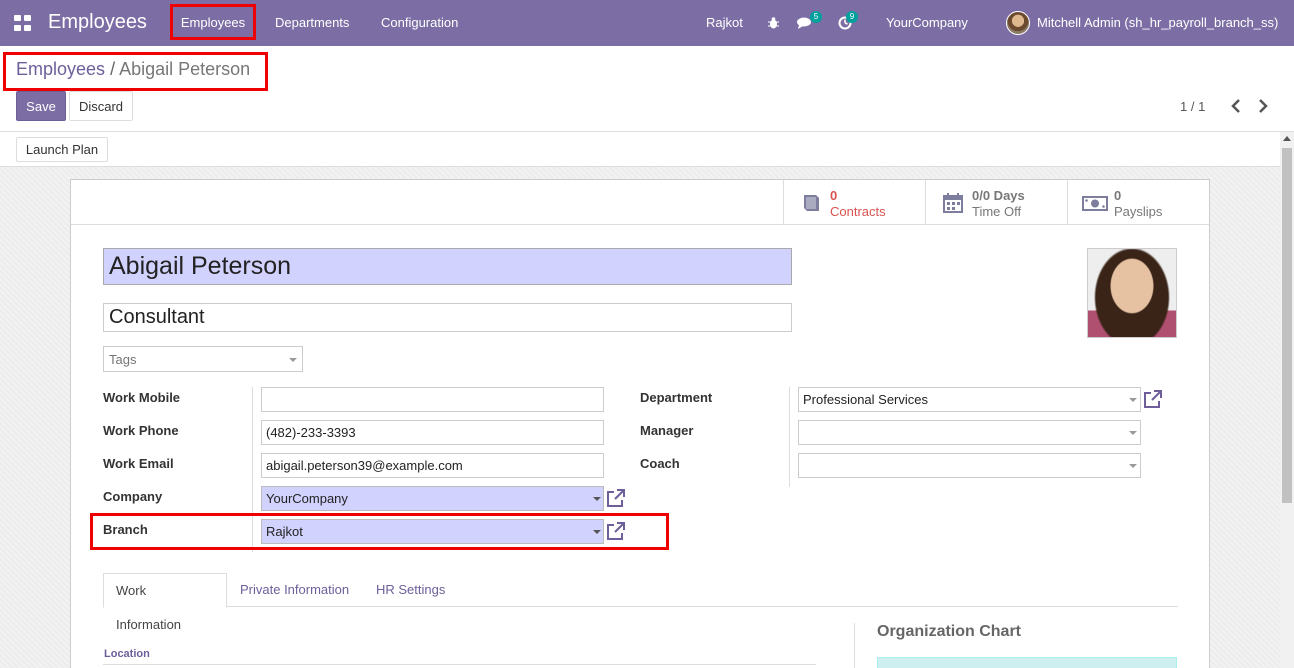  Describe the element at coordinates (1236, 106) in the screenshot. I see `chevron-left-icon` at that location.